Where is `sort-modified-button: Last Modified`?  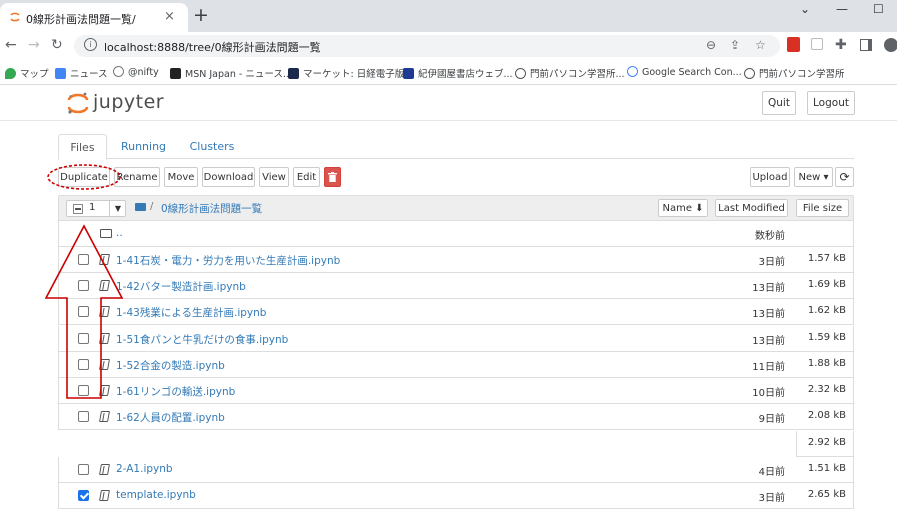
sort-modified-button: Last Modified is located at coordinates (751, 208).